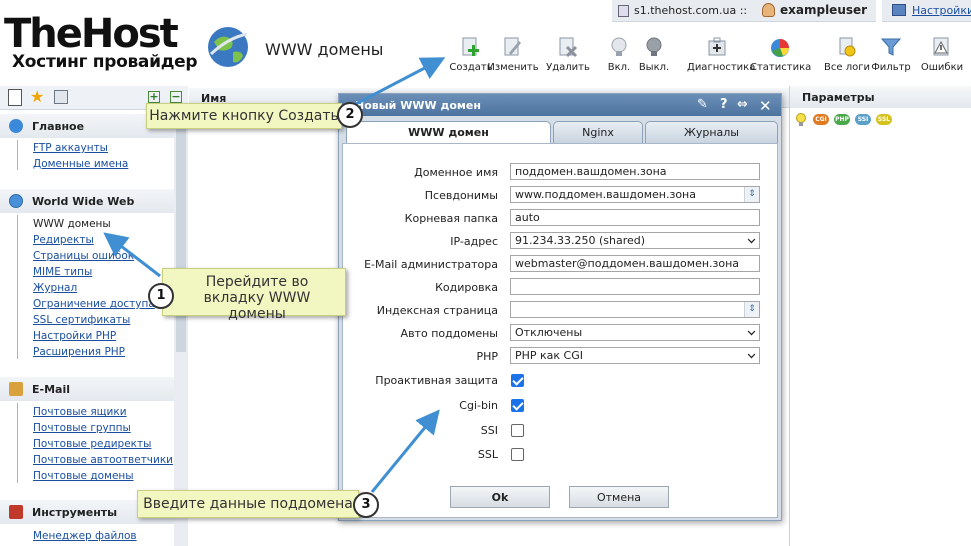 This screenshot has width=971, height=546. I want to click on callout-2: Нажмите кнопку Создать, so click(244, 116).